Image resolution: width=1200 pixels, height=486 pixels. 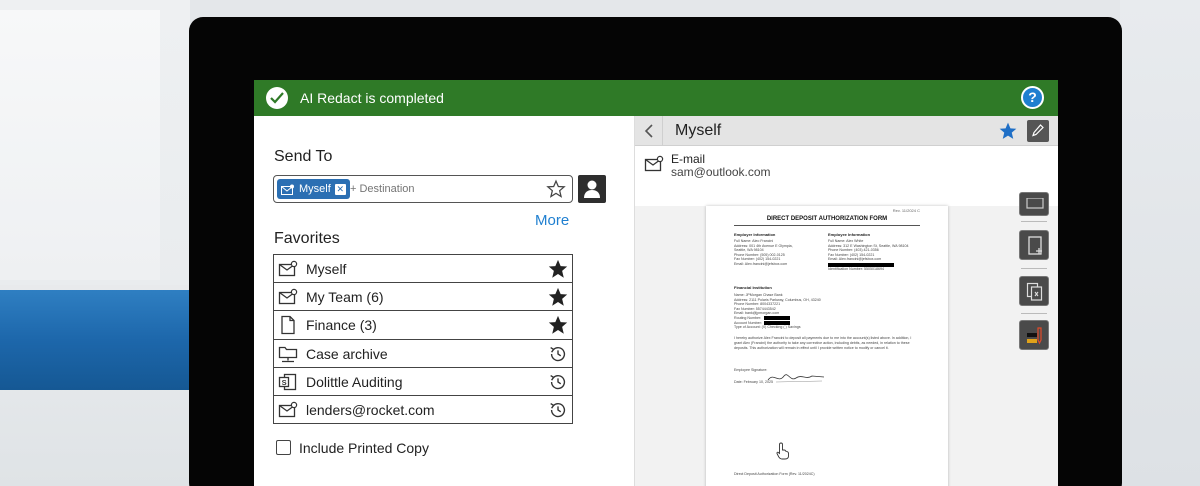 What do you see at coordinates (698, 130) in the screenshot?
I see `detail-title: Myself` at bounding box center [698, 130].